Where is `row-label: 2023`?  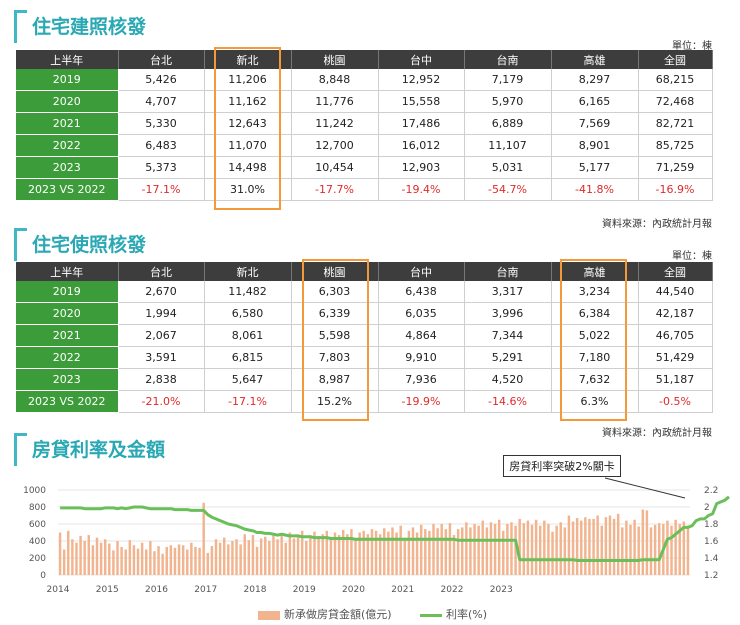 row-label: 2023 is located at coordinates (67, 379).